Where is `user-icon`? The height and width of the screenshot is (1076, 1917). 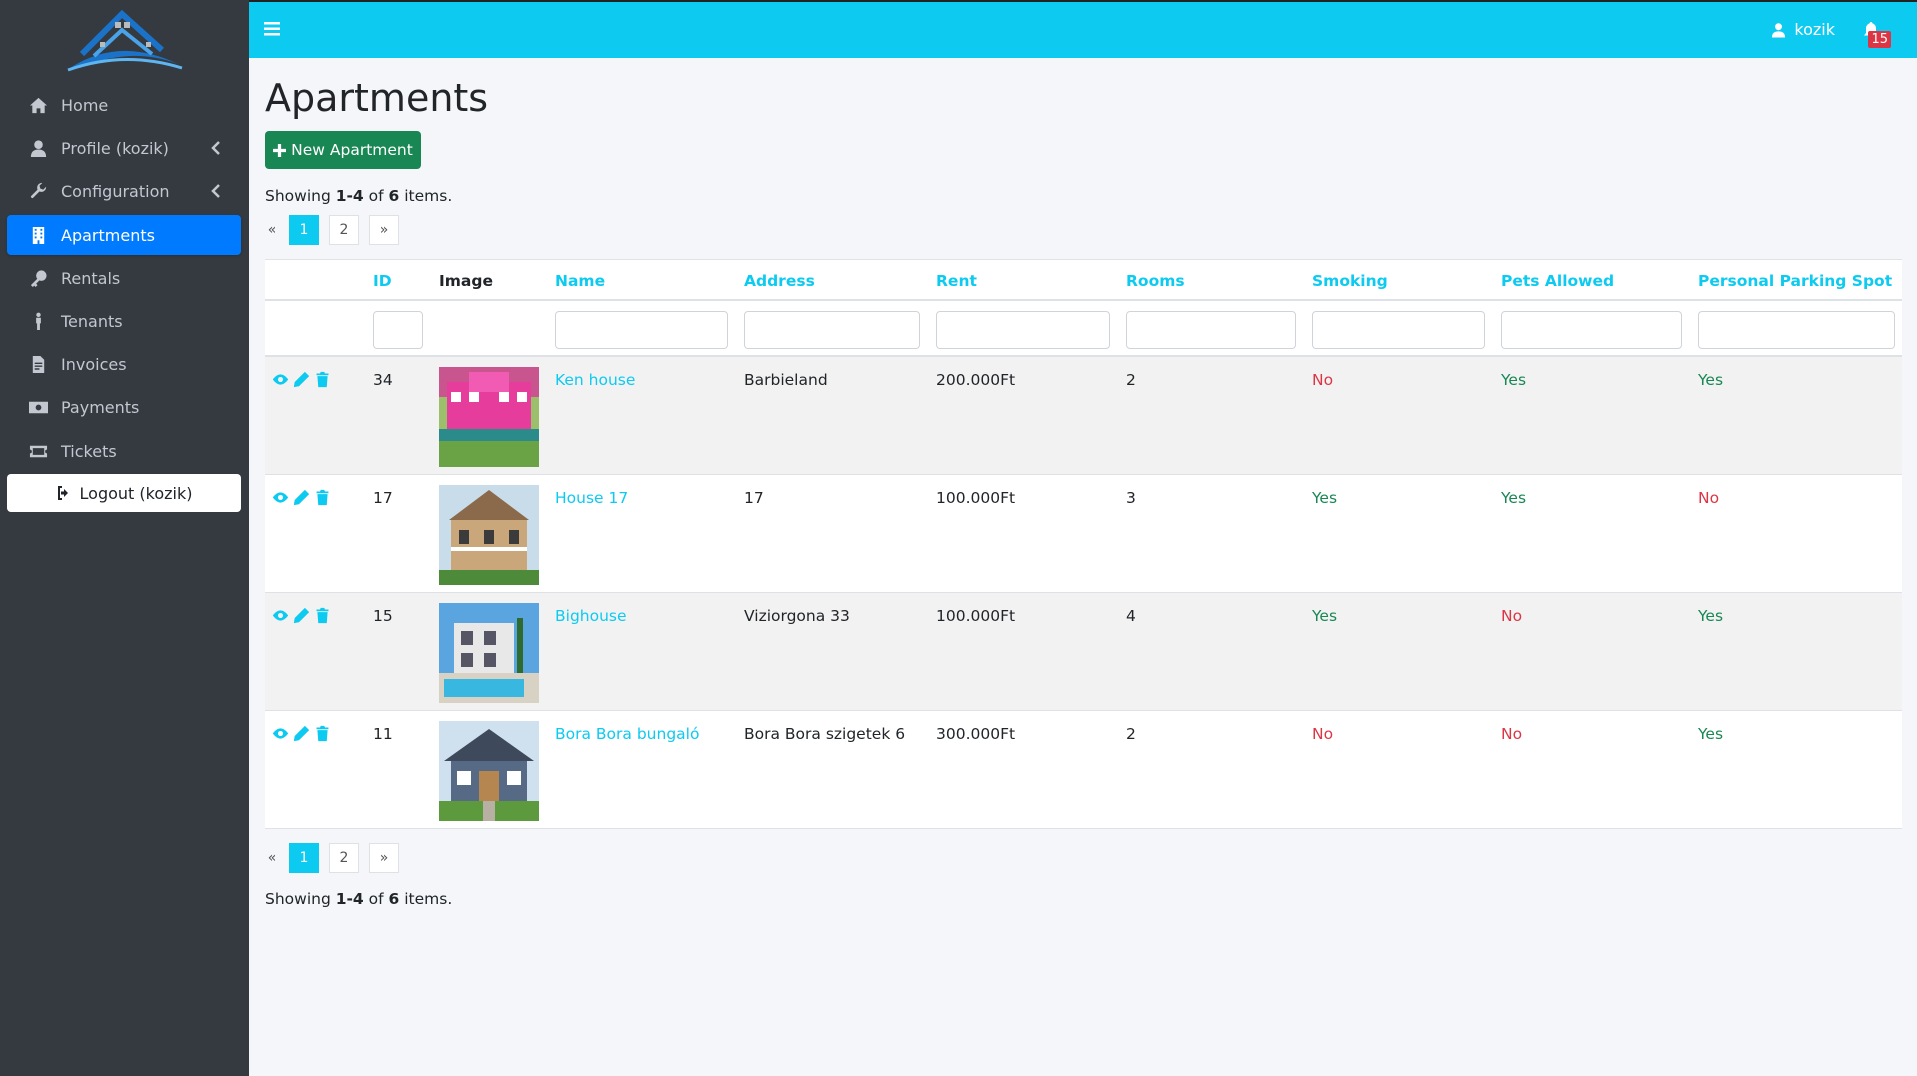 user-icon is located at coordinates (1779, 29).